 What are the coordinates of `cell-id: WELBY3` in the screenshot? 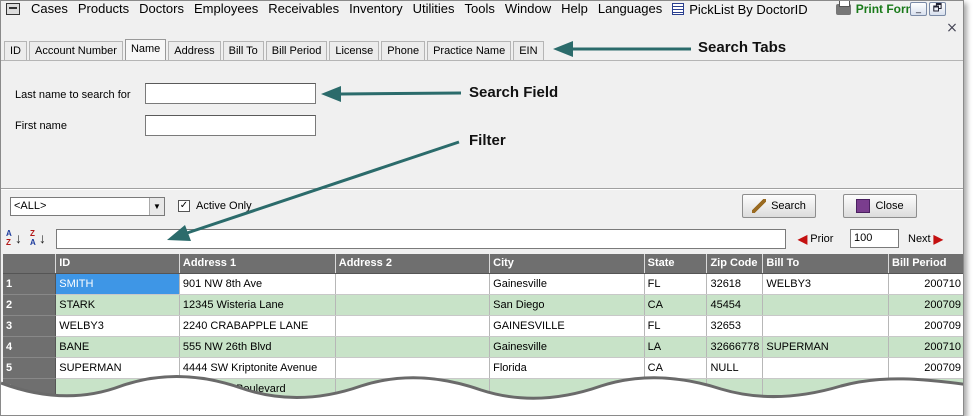 It's located at (117, 326).